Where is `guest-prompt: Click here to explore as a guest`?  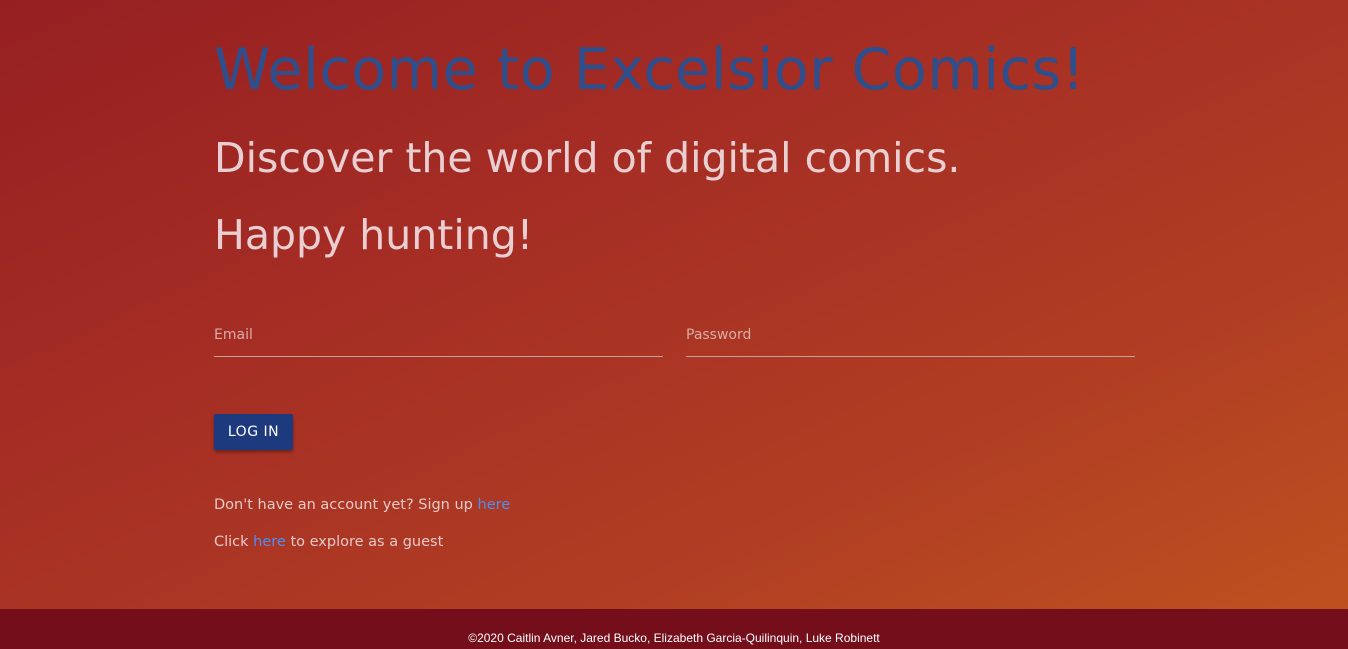
guest-prompt: Click here to explore as a guest is located at coordinates (328, 542).